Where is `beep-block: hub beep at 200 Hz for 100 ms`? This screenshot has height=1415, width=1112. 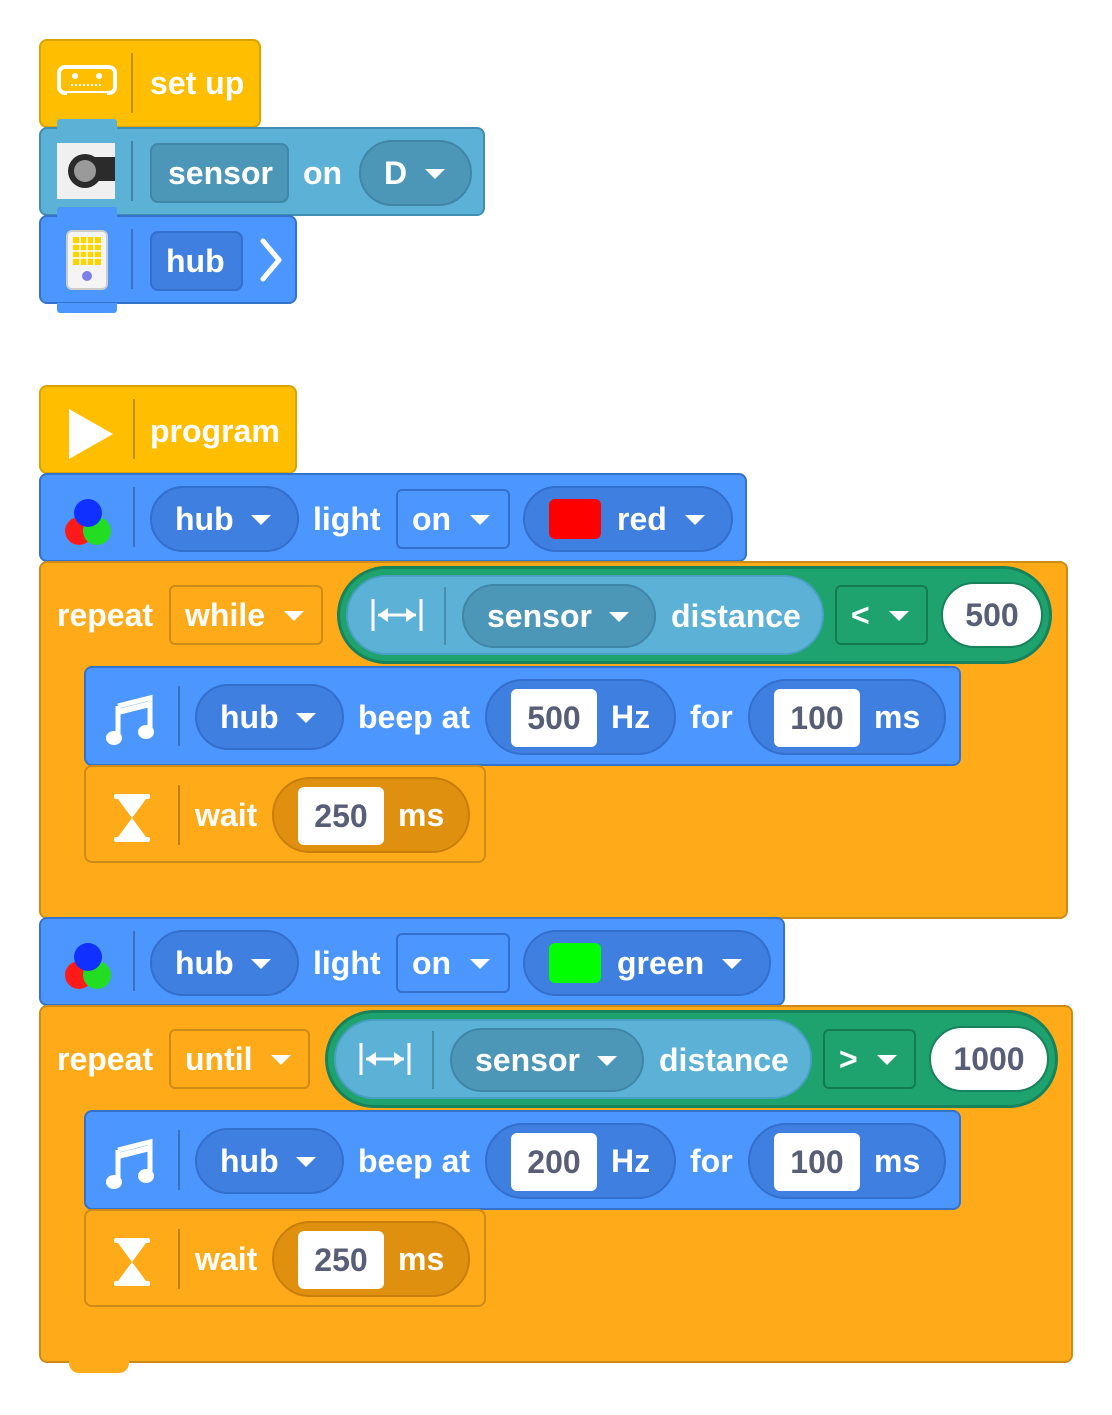
beep-block: hub beep at 200 Hz for 100 ms is located at coordinates (522, 1160).